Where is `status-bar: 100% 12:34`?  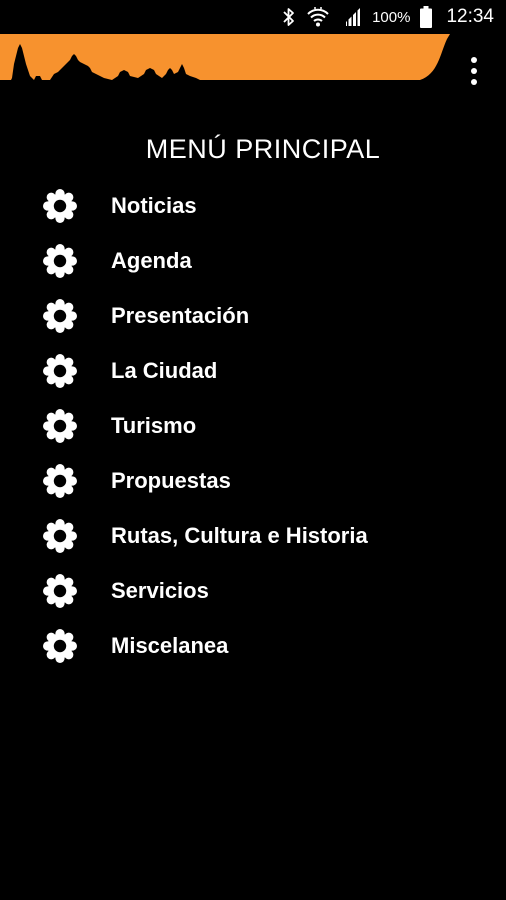
status-bar: 100% 12:34 is located at coordinates (253, 17).